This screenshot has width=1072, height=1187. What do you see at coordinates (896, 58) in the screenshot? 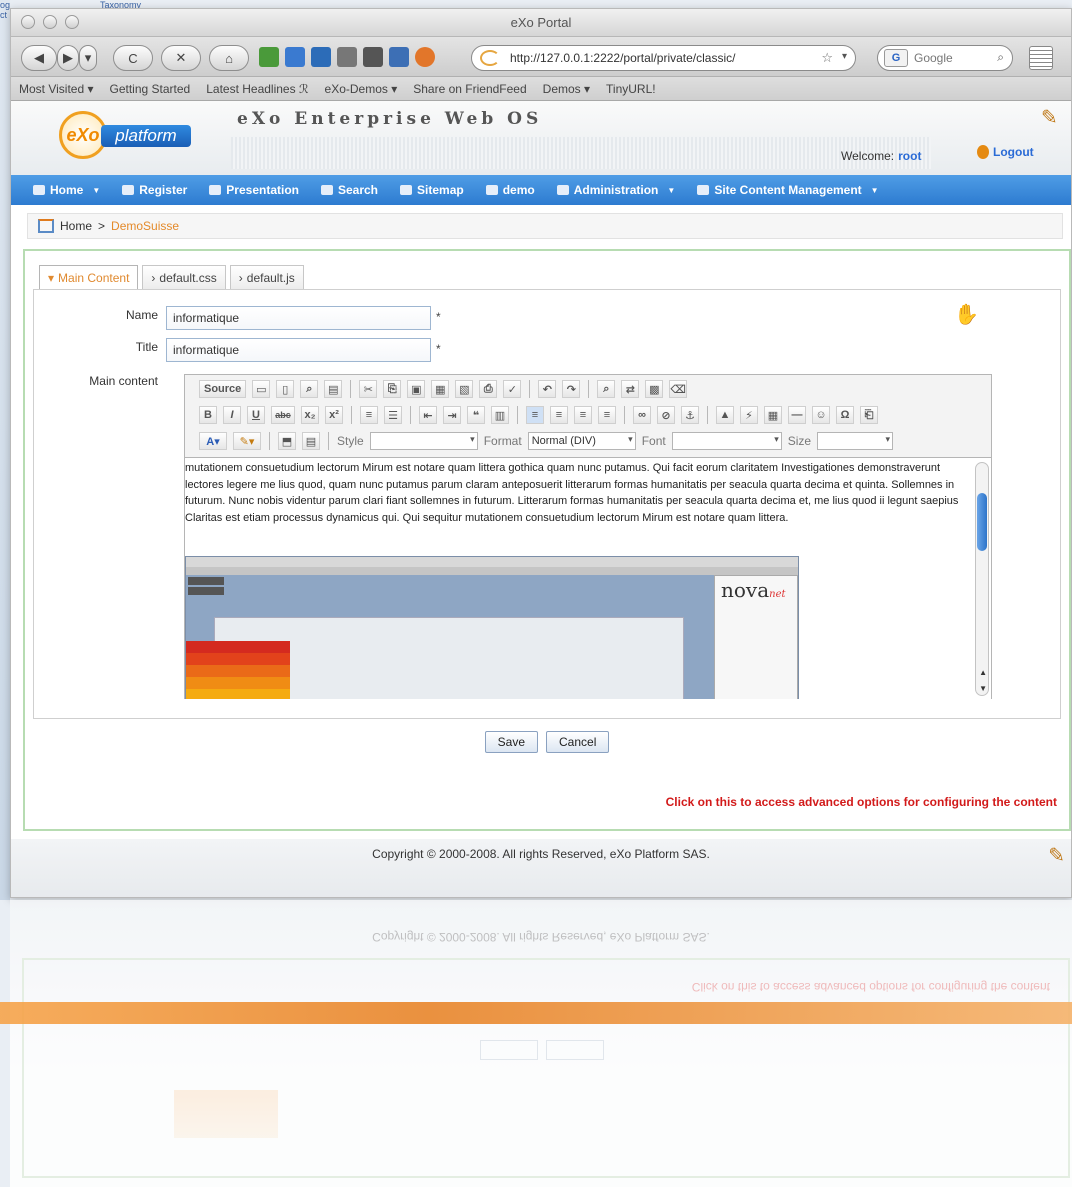
I see `search-engine-icon: G` at bounding box center [896, 58].